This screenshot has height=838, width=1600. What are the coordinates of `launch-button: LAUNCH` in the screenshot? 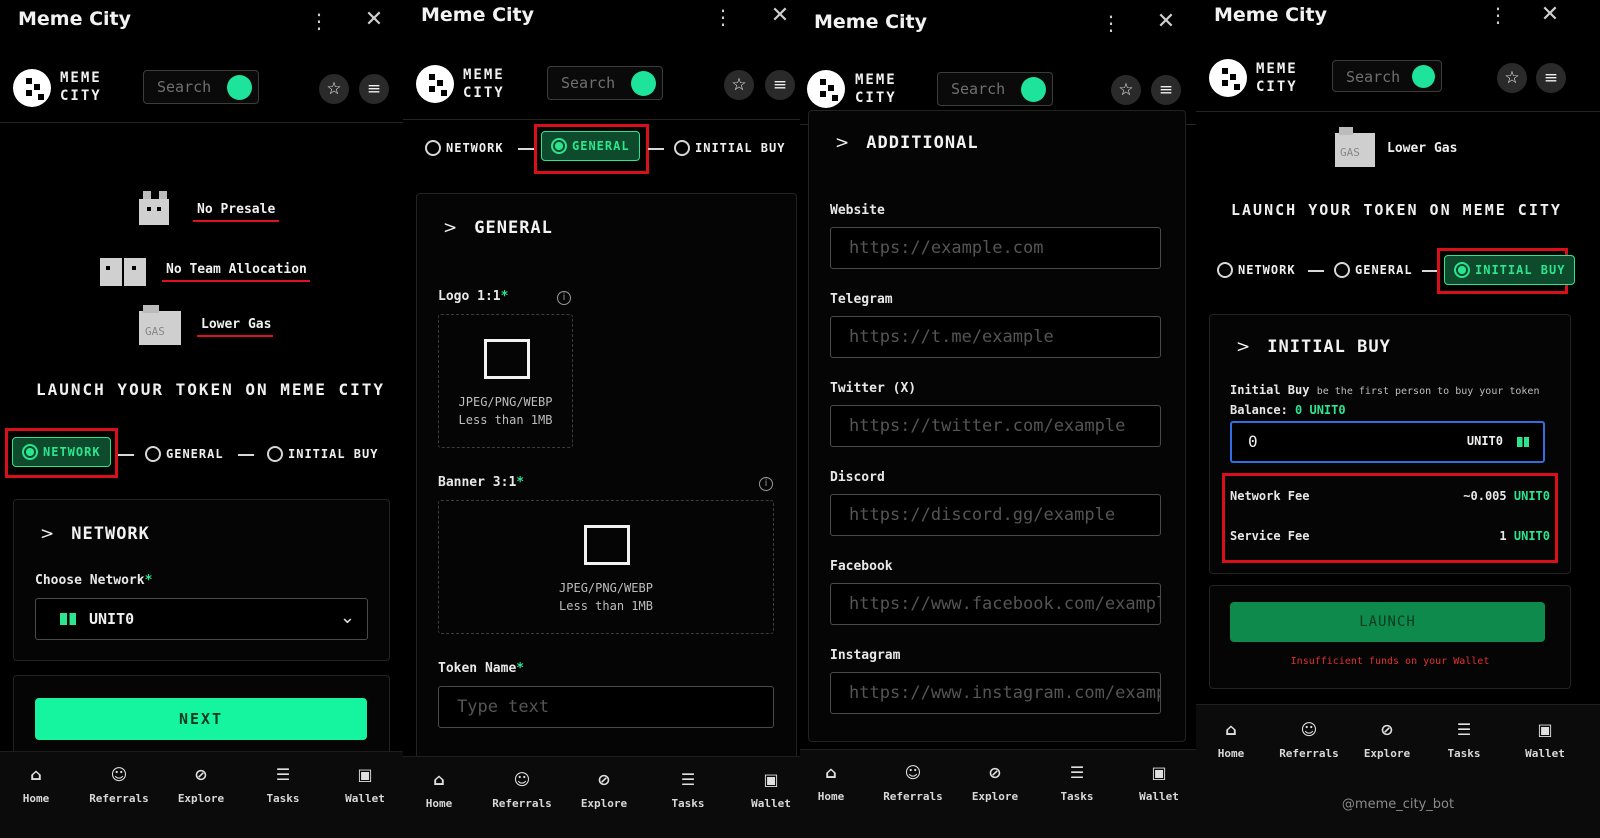 It's located at (1387, 622).